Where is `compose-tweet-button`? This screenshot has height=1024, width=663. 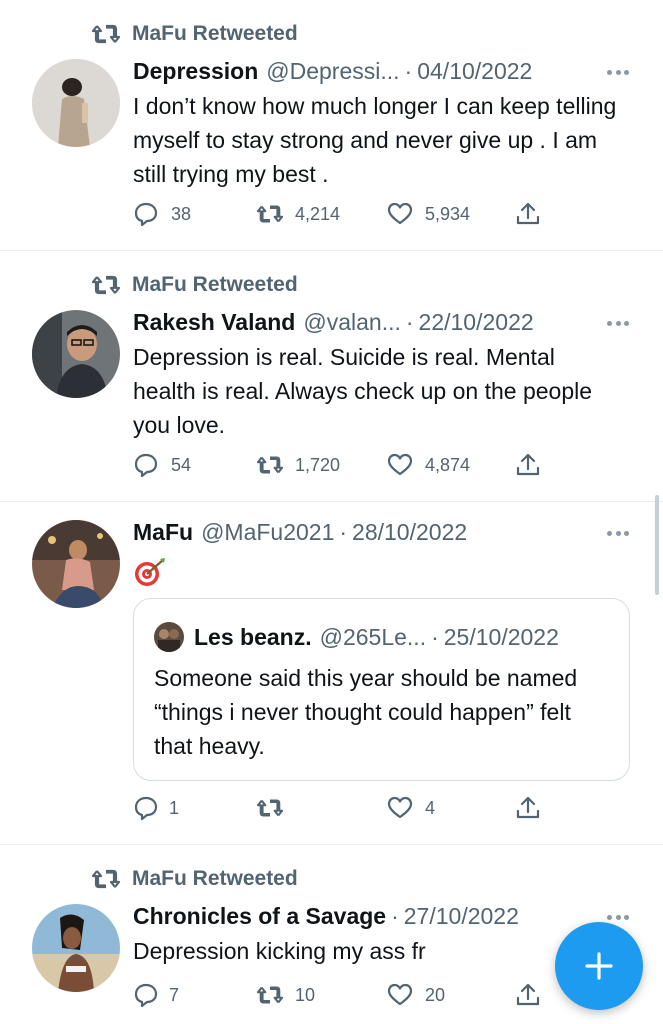 compose-tweet-button is located at coordinates (599, 966).